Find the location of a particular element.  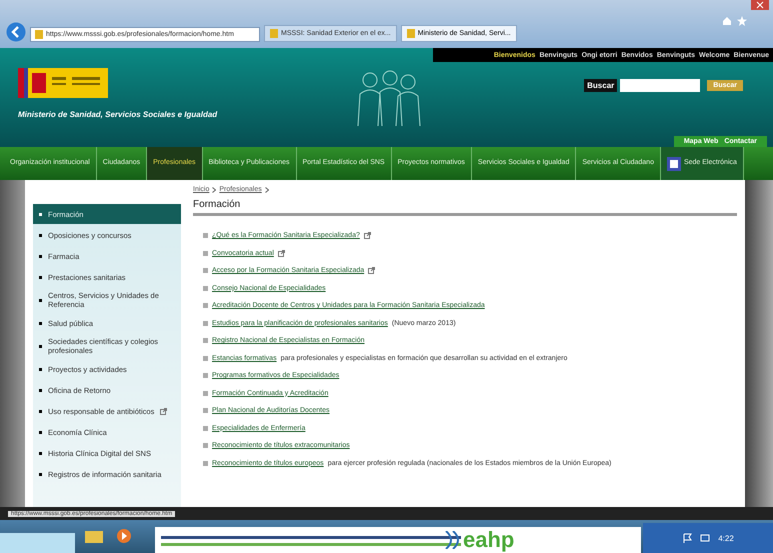

ministry-name: Ministerio de Sanidad, Servicios Sociales e Igualdad is located at coordinates (118, 114).